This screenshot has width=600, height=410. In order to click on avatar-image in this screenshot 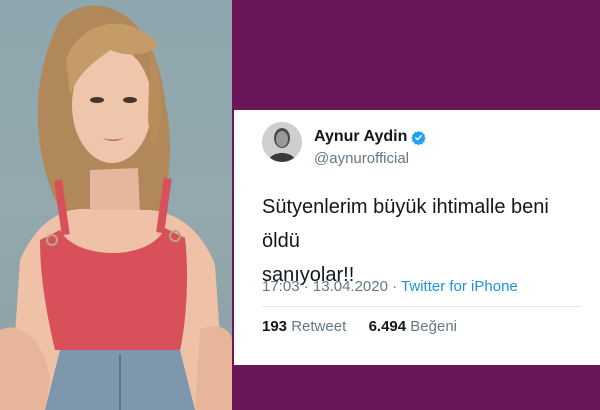, I will do `click(282, 142)`.